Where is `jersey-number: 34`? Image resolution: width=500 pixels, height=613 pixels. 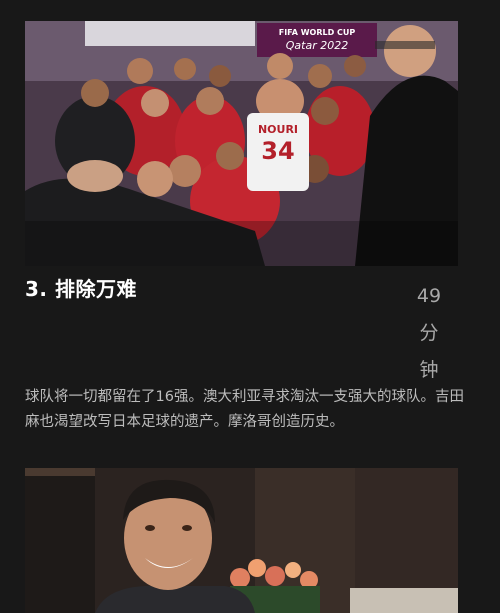 jersey-number: 34 is located at coordinates (277, 151).